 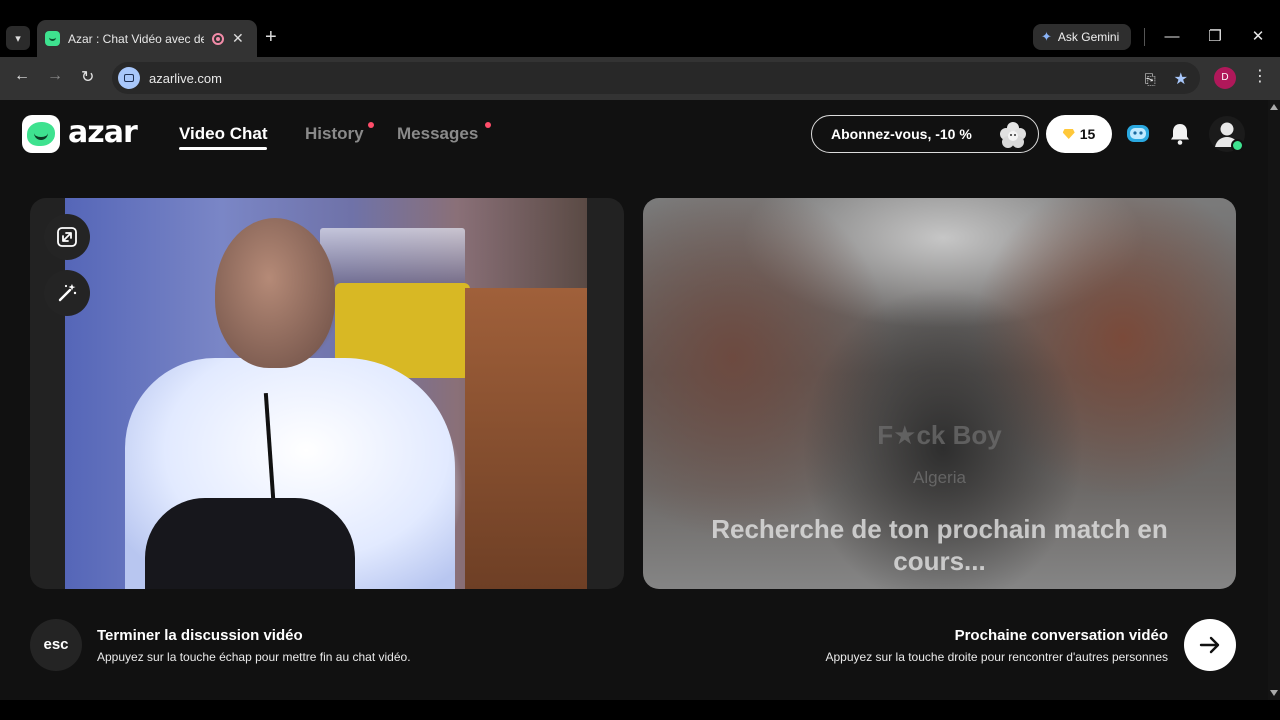 I want to click on window-minimize-button: —, so click(x=1172, y=38).